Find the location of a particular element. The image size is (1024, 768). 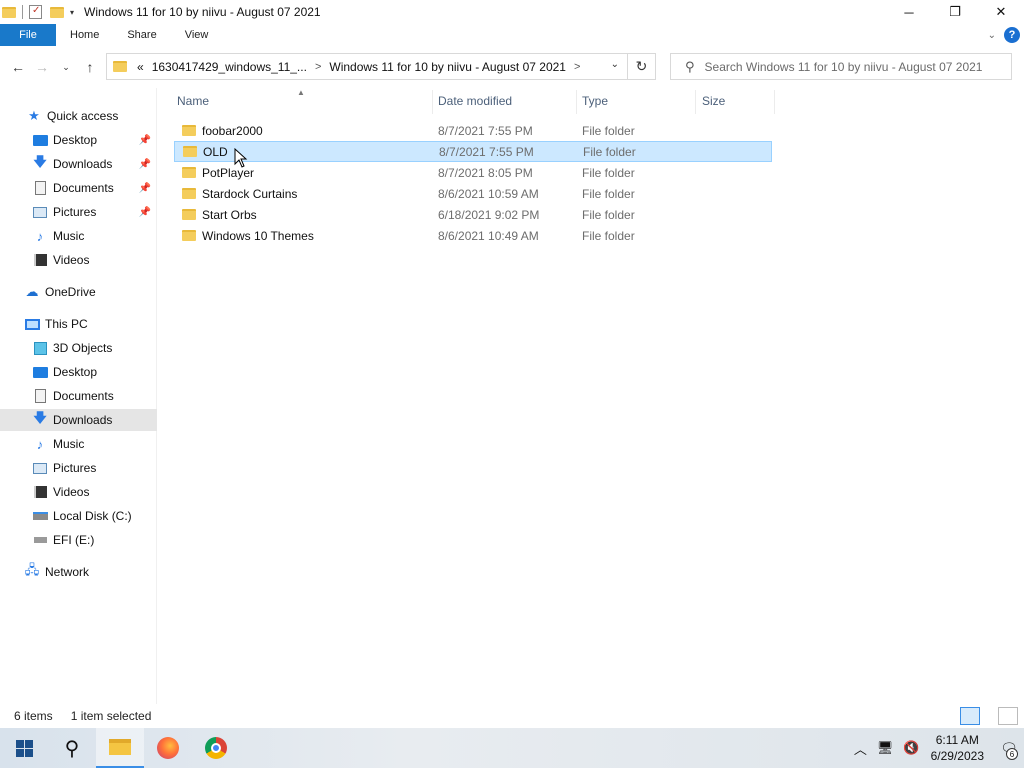

system-tray: ︿ 🖥 🔇 6:11 AM 6/29/2023 🗨 6 is located at coordinates (936, 748).